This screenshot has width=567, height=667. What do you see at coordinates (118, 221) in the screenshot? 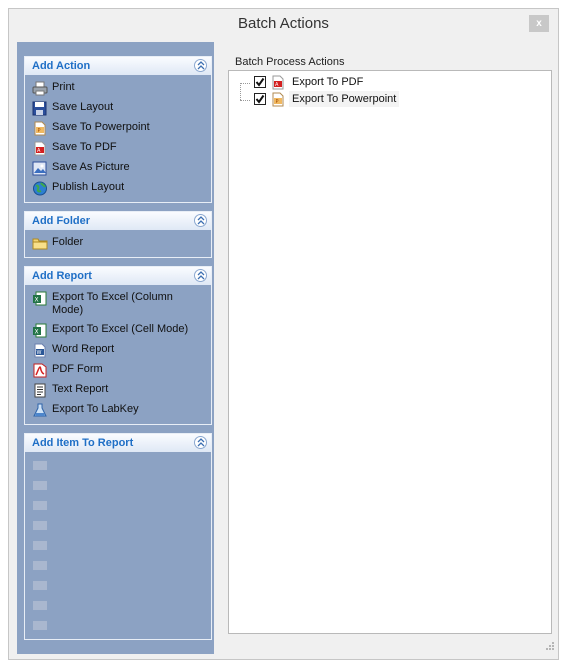
I see `group-header: Add Folder` at bounding box center [118, 221].